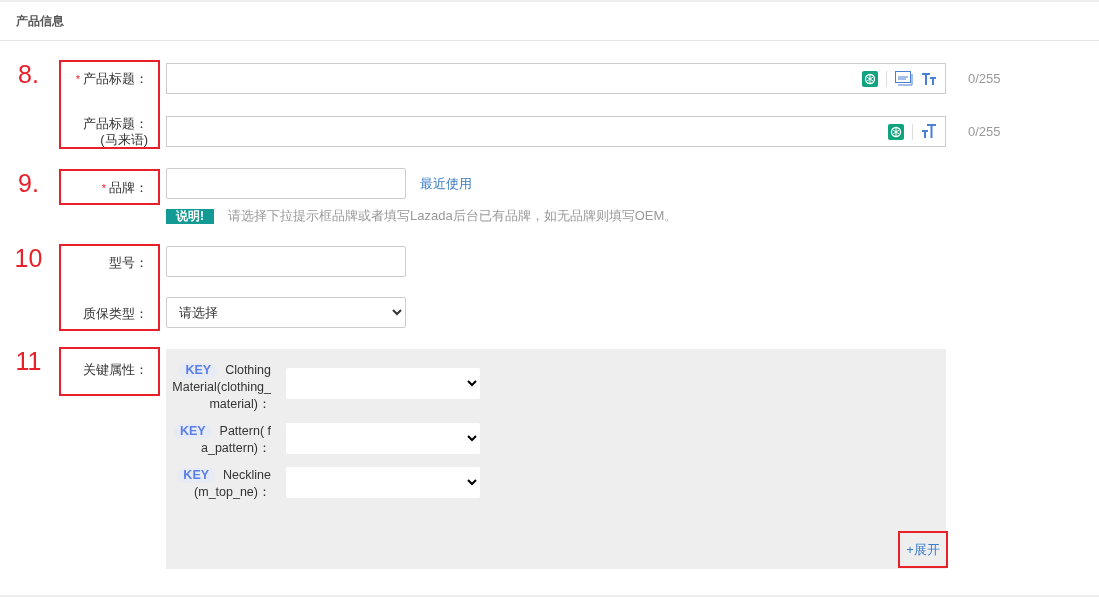  I want to click on expand-link: +展开, so click(923, 549).